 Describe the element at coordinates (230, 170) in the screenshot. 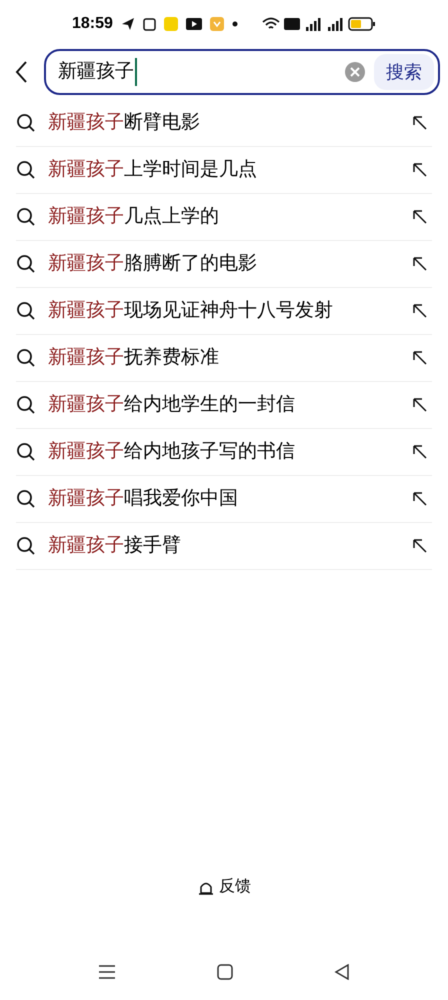

I see `suggestion-item: 新疆孩子上学时间是几点` at that location.